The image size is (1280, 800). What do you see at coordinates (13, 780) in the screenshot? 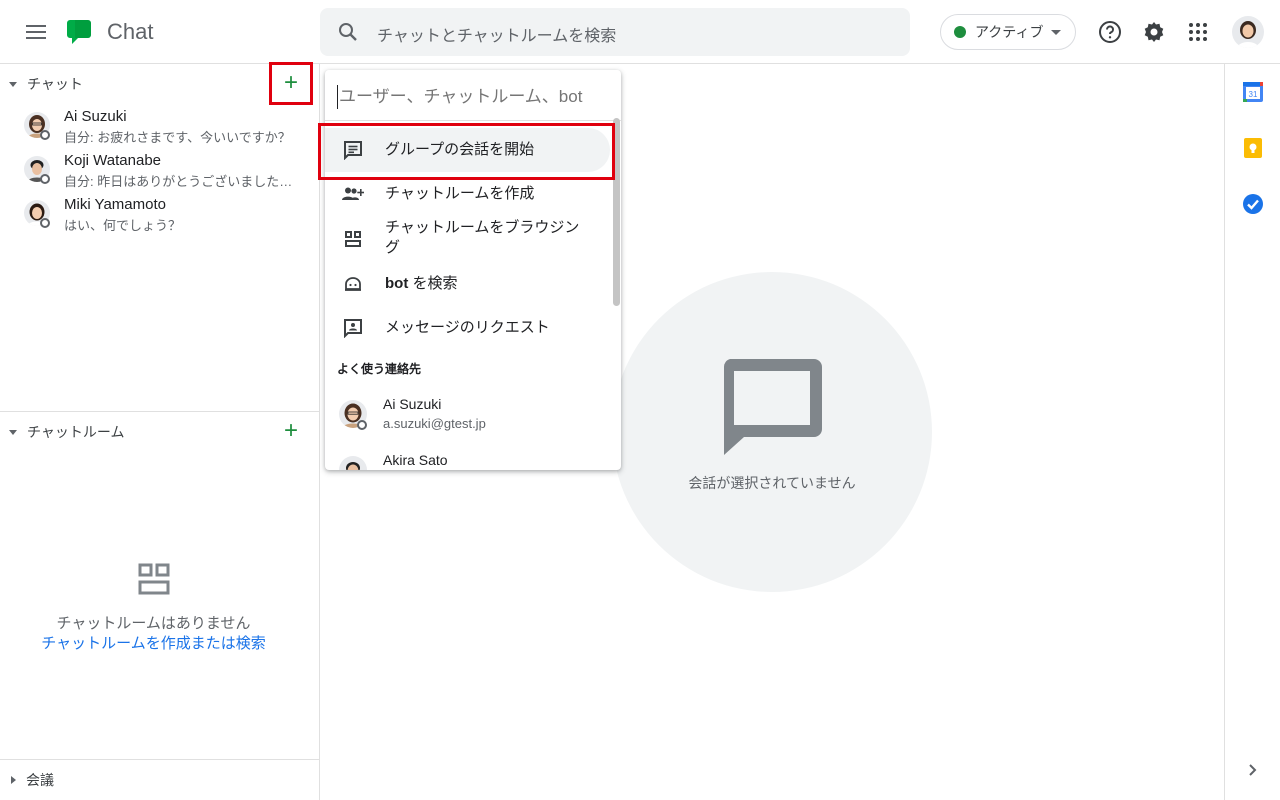
I see `expand-triangle-icon` at bounding box center [13, 780].